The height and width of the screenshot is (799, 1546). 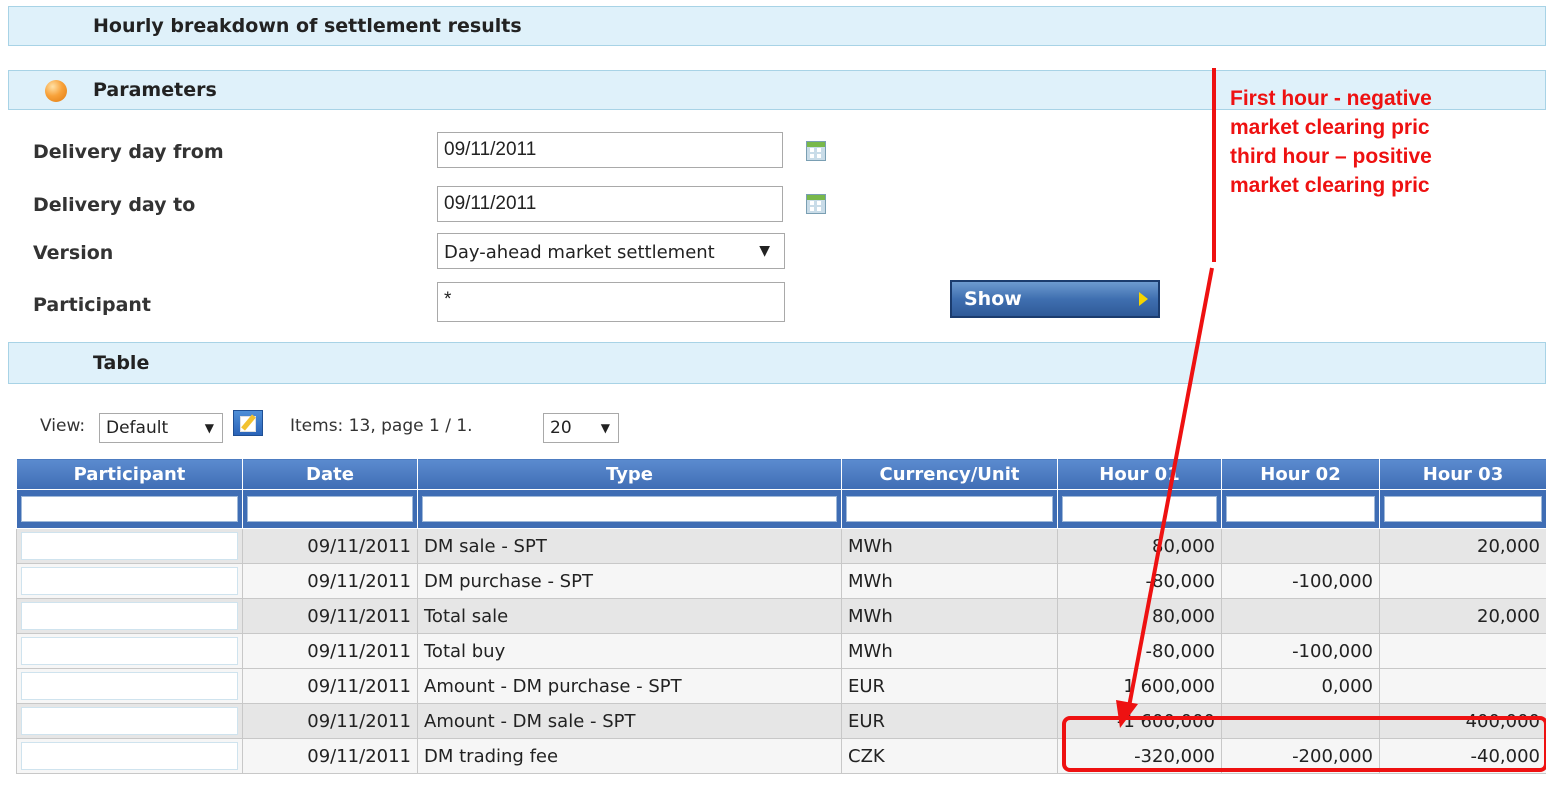 I want to click on column-header-hour-01: Hour 01, so click(x=1139, y=474).